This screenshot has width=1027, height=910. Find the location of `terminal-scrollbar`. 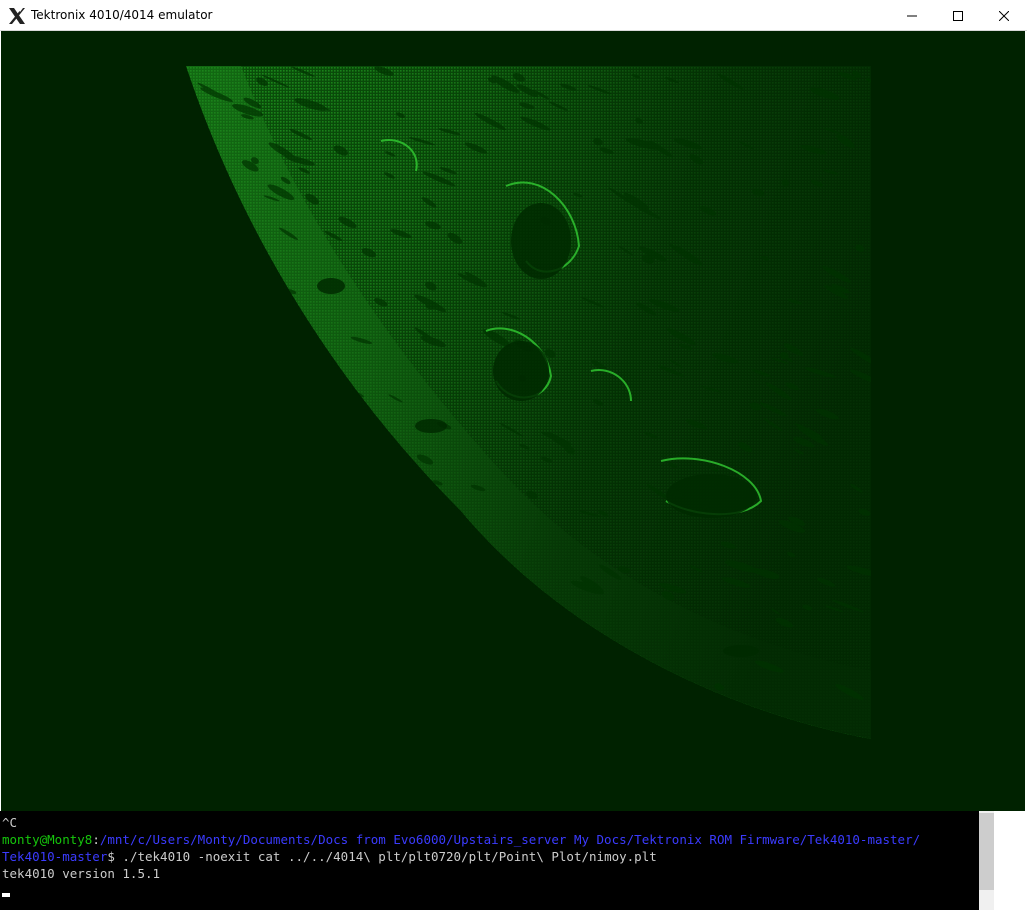

terminal-scrollbar is located at coordinates (1003, 860).